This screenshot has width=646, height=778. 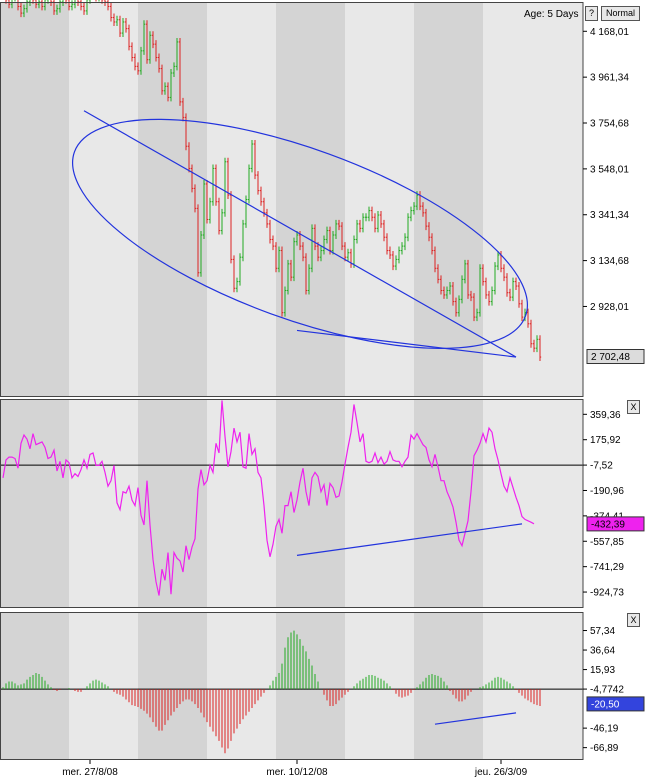 I want to click on x-tick-label: mer. 10/12/08, so click(x=297, y=772).